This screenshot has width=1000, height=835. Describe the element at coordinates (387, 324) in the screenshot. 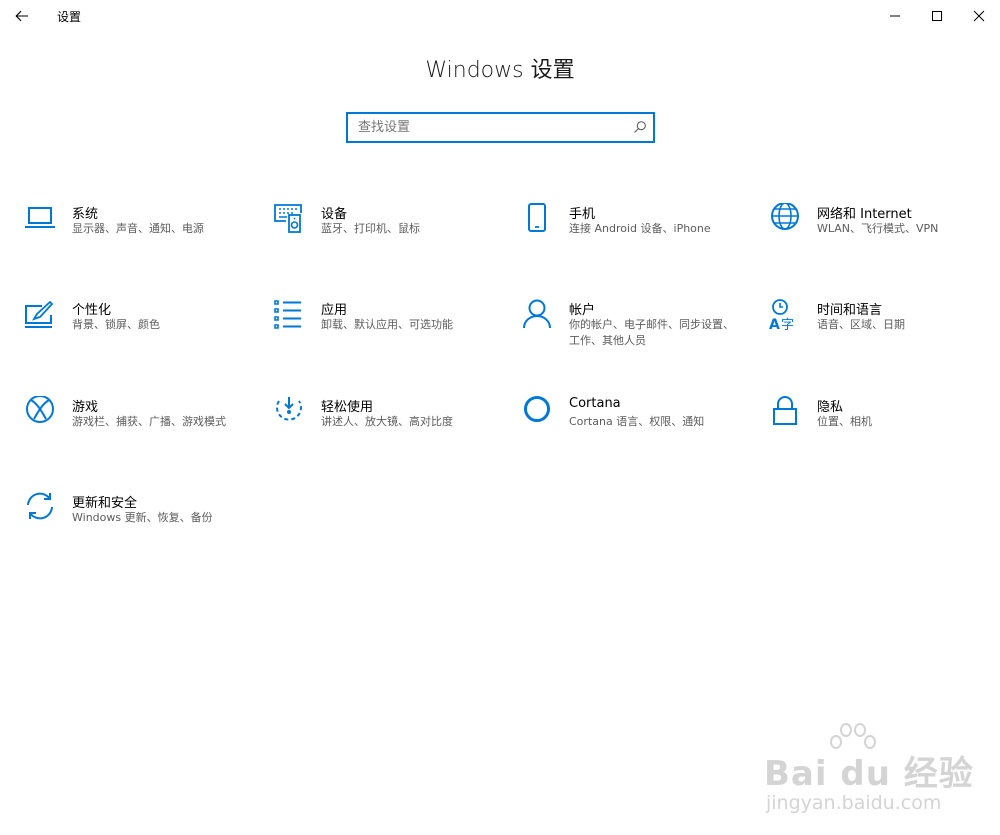

I see `tile-desc: 卸载、默认应用、可选功能` at that location.